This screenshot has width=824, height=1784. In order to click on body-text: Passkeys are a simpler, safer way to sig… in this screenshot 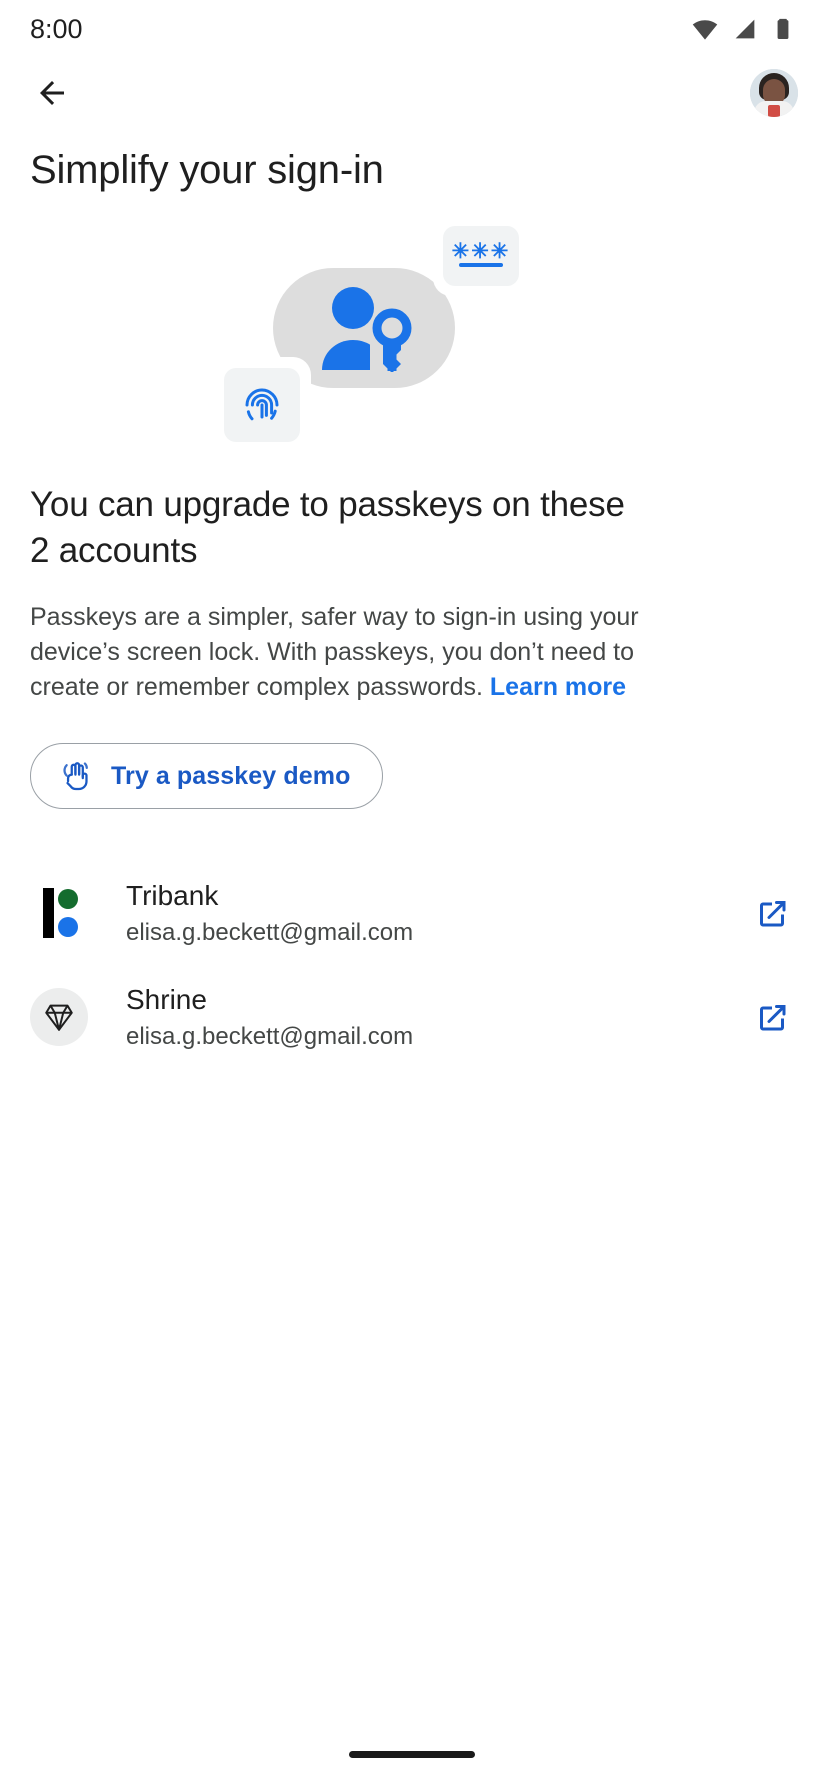, I will do `click(340, 639)`.